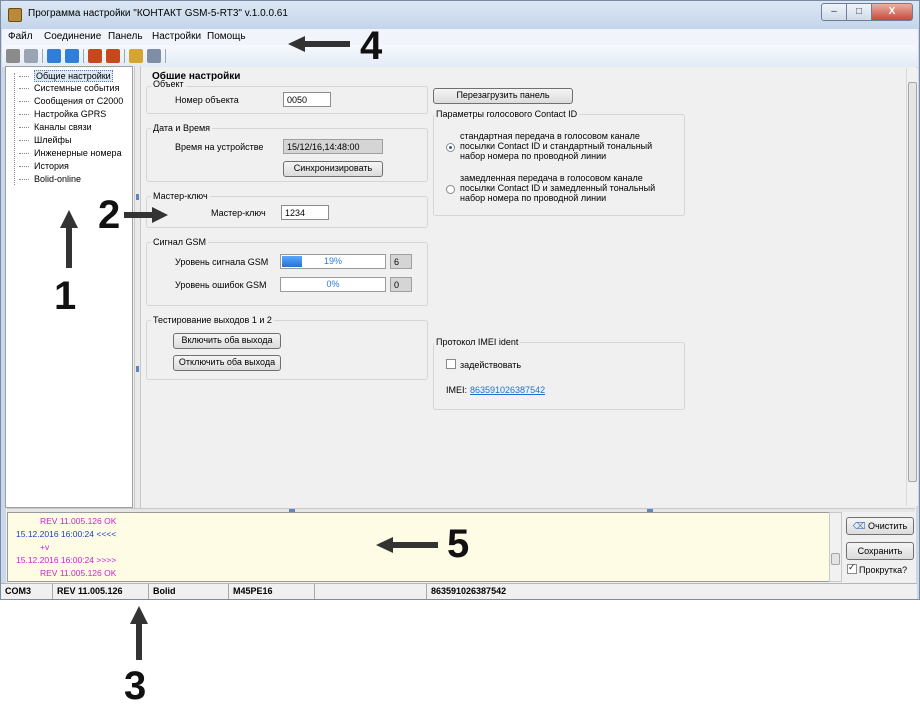 The image size is (920, 711). I want to click on write-icon, so click(72, 56).